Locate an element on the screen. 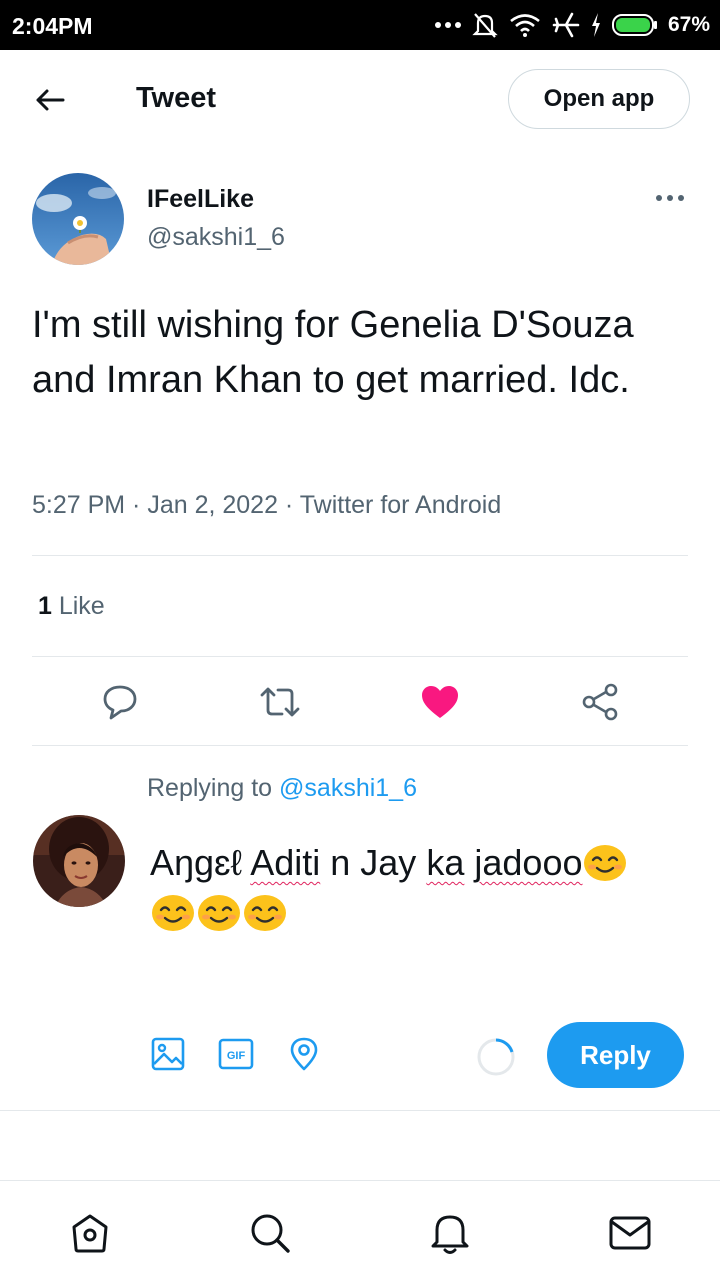  reply-word-misspelled: ka is located at coordinates (445, 862).